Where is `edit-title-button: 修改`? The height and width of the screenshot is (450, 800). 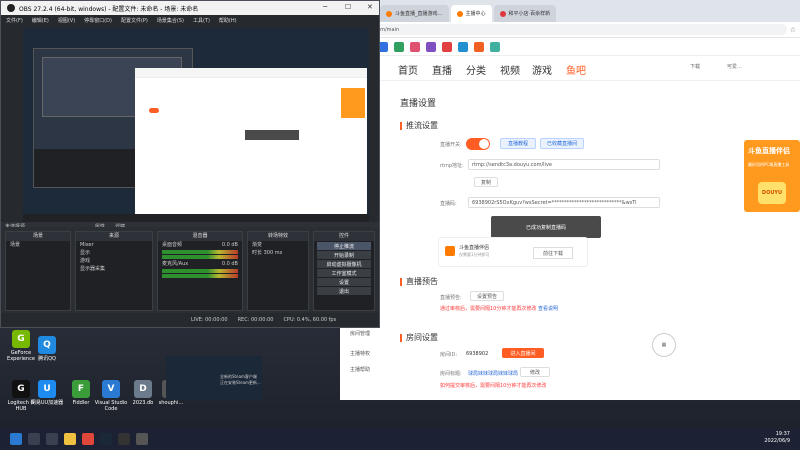 edit-title-button: 修改 is located at coordinates (535, 372).